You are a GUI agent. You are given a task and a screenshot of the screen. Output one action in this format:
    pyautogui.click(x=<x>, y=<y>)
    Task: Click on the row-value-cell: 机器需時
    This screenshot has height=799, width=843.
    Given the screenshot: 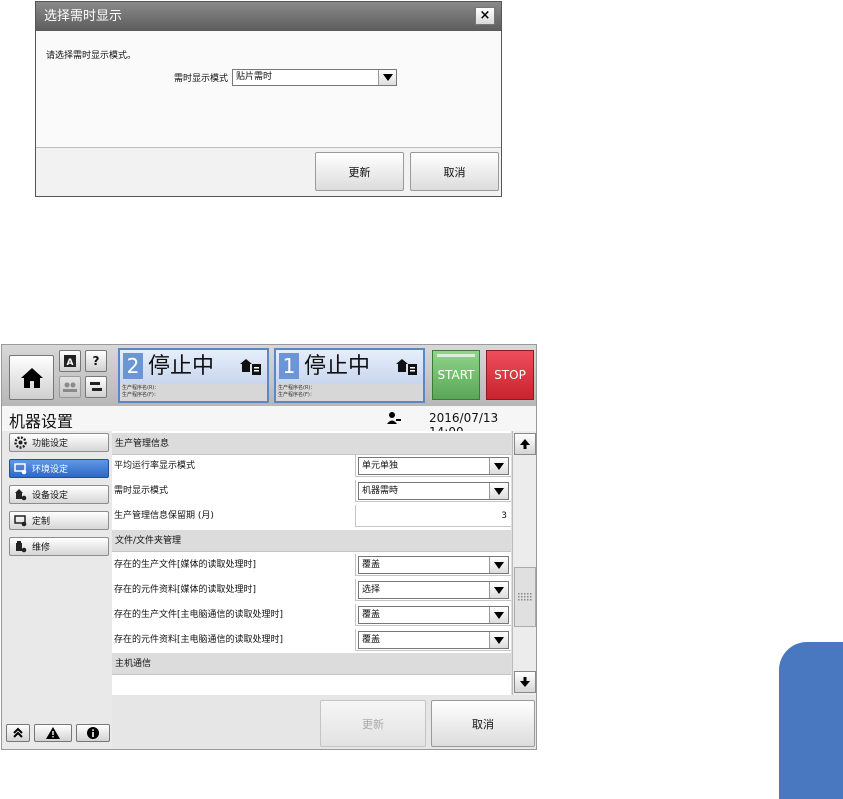 What is the action you would take?
    pyautogui.click(x=433, y=491)
    